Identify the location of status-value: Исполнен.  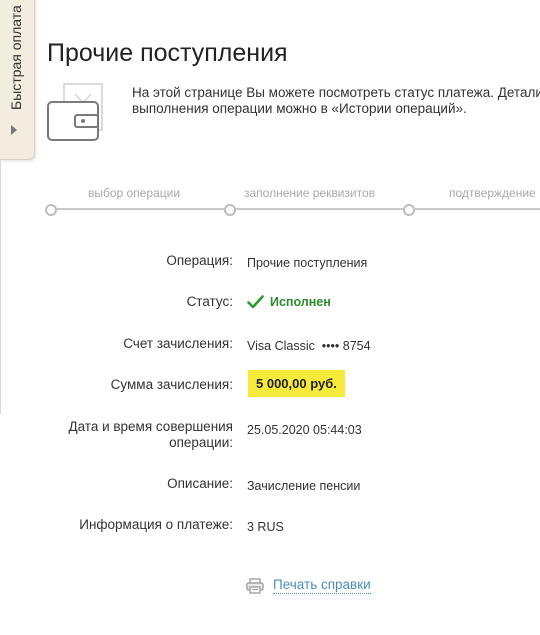
(289, 302).